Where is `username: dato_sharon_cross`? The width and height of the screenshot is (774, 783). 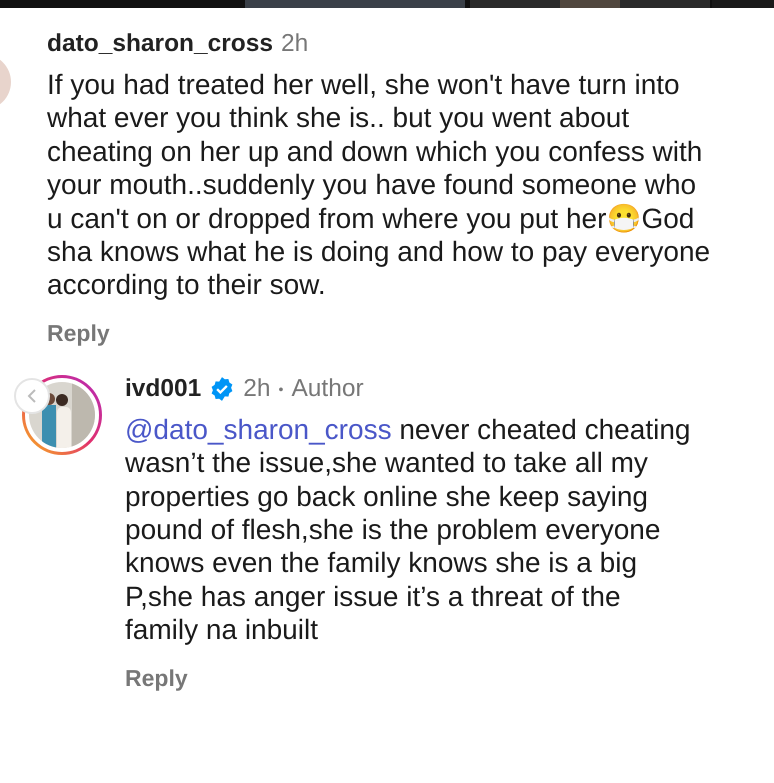 username: dato_sharon_cross is located at coordinates (160, 44).